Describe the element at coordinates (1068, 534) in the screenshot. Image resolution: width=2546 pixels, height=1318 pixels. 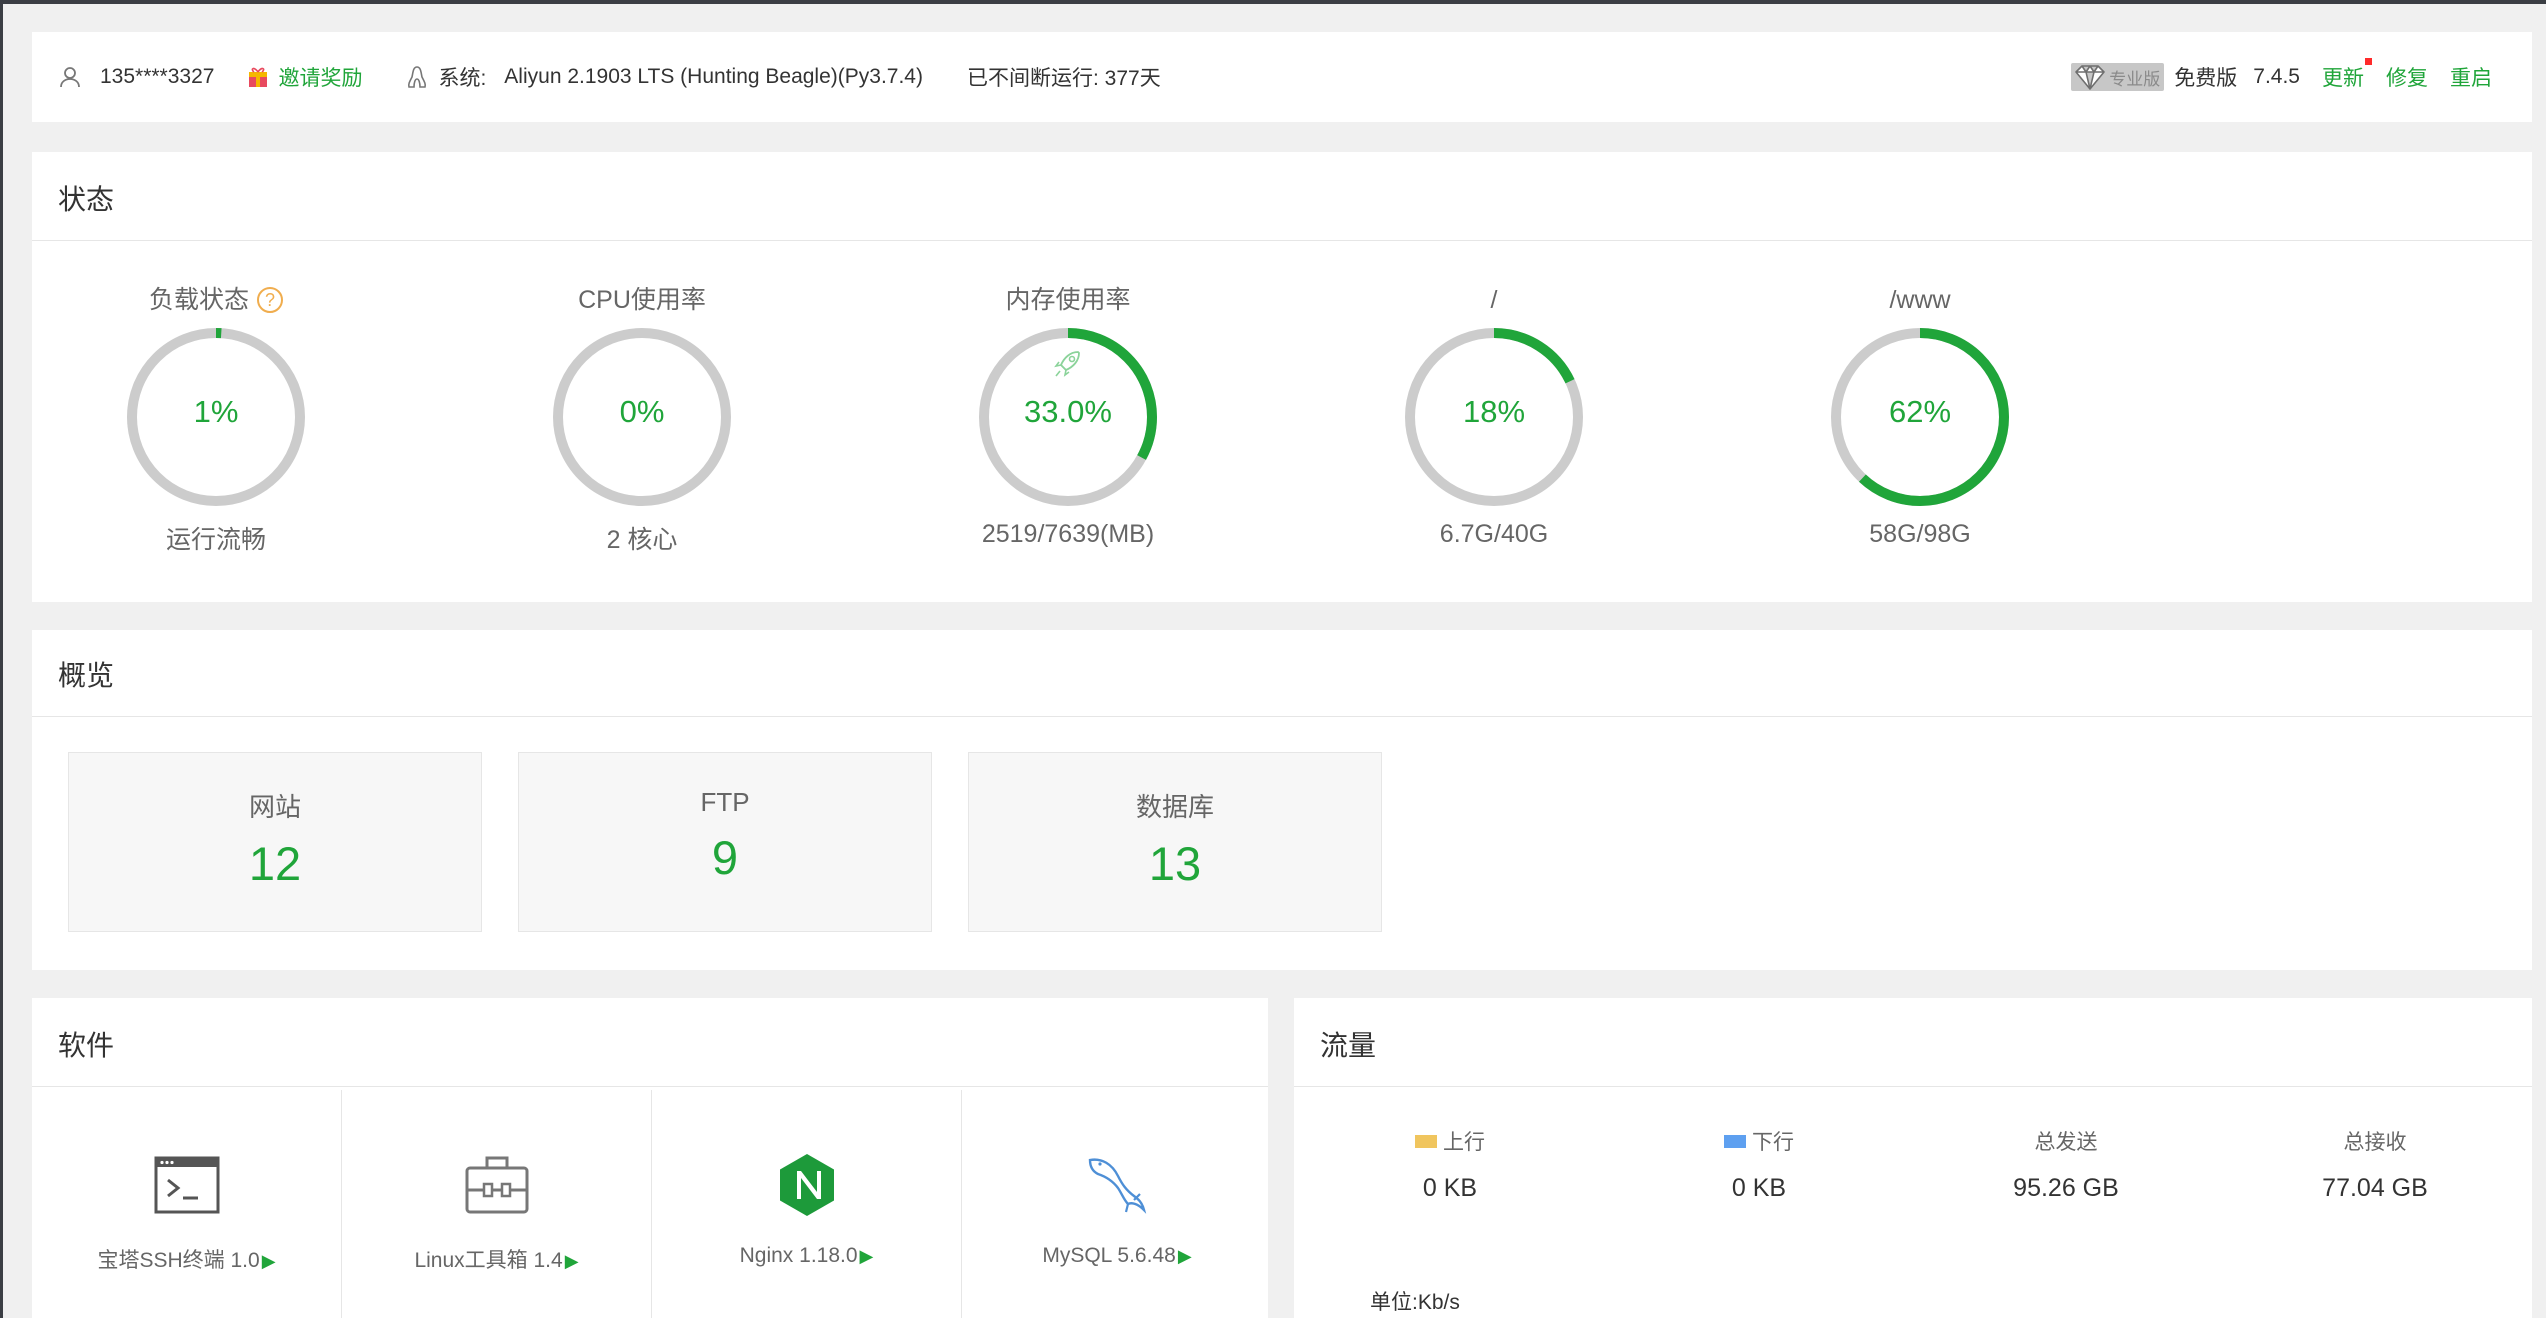
I see `gauge-sub: 2519/7639(MB)` at that location.